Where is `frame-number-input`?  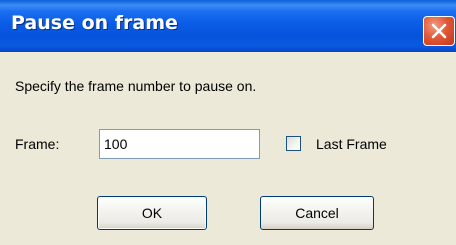
frame-number-input is located at coordinates (179, 144).